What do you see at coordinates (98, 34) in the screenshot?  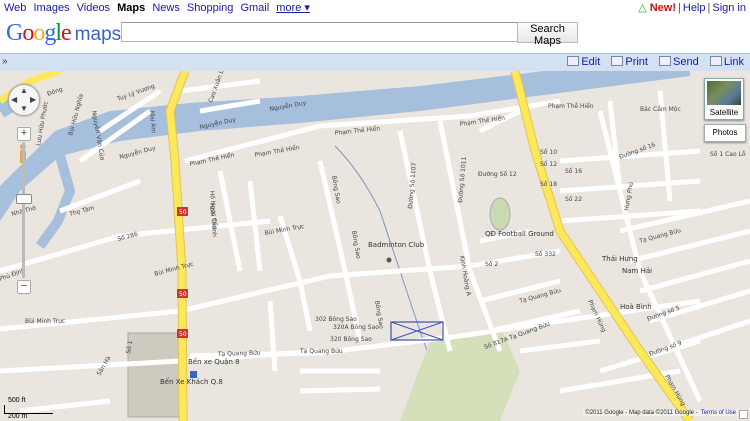 I see `logo-maps-text: maps` at bounding box center [98, 34].